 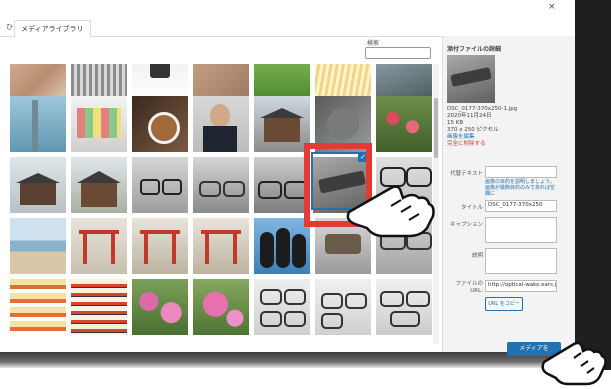 What do you see at coordinates (466, 144) in the screenshot?
I see `delete-permanently-link: 完全に削除する` at bounding box center [466, 144].